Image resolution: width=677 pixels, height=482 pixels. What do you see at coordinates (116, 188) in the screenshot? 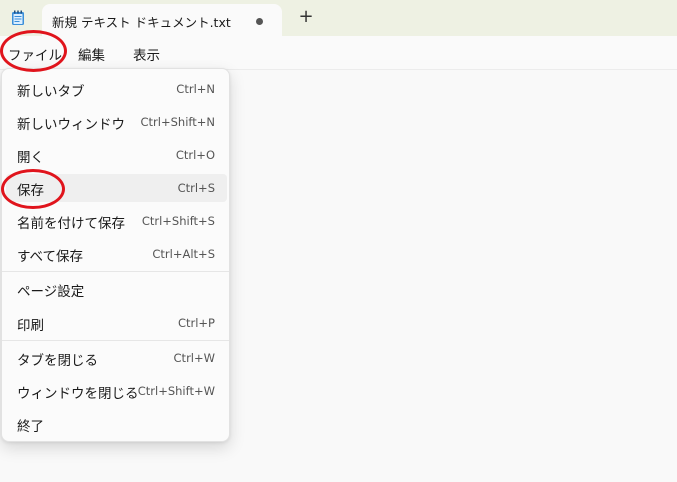
I see `menu-item-save: 保存 Ctrl+S` at bounding box center [116, 188].